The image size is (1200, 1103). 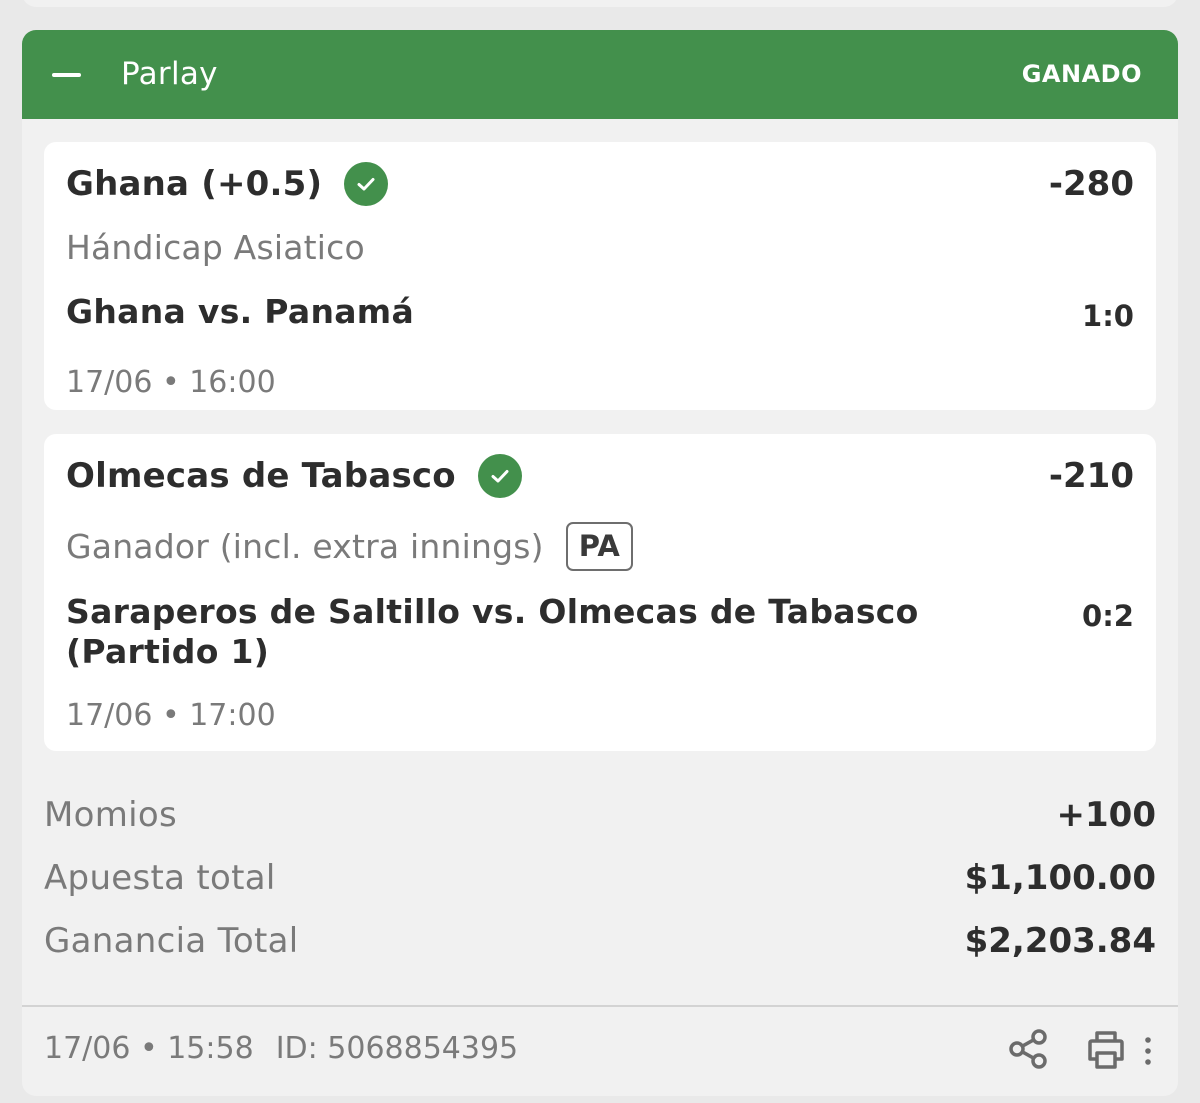 I want to click on selection-market: Ganador (incl. extra innings), so click(x=305, y=546).